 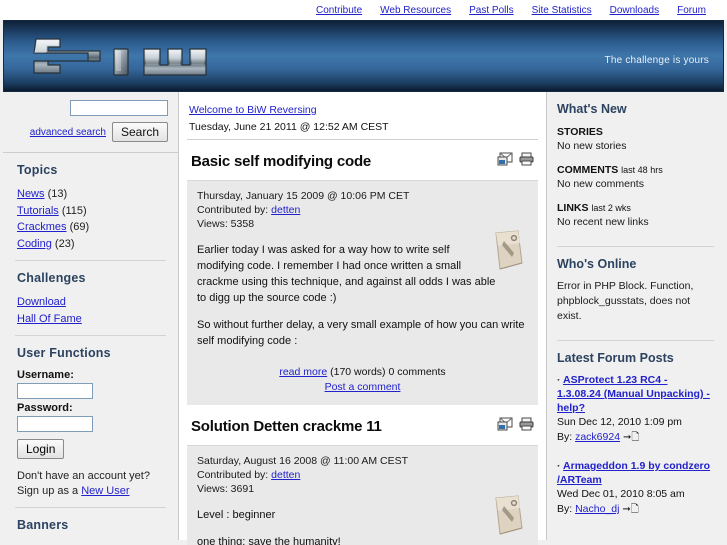 I want to click on whos-online-heading: Who's Online, so click(x=597, y=264).